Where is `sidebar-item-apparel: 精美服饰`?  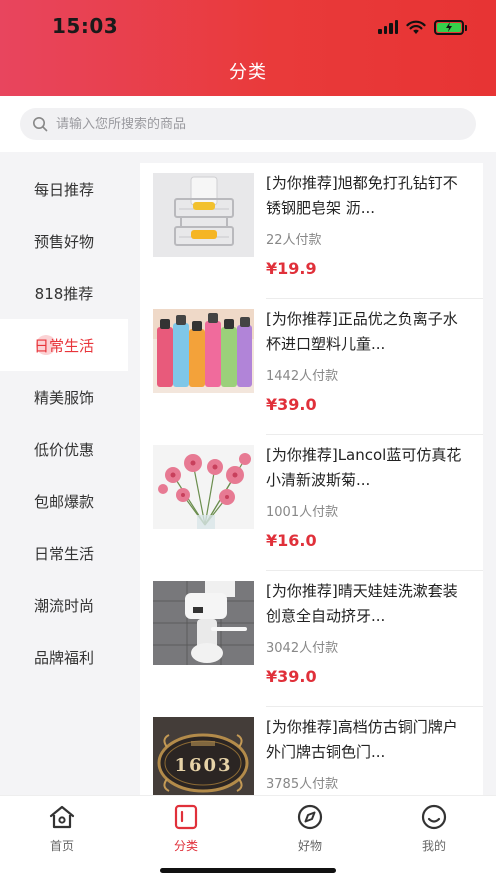
sidebar-item-apparel: 精美服饰 is located at coordinates (64, 397).